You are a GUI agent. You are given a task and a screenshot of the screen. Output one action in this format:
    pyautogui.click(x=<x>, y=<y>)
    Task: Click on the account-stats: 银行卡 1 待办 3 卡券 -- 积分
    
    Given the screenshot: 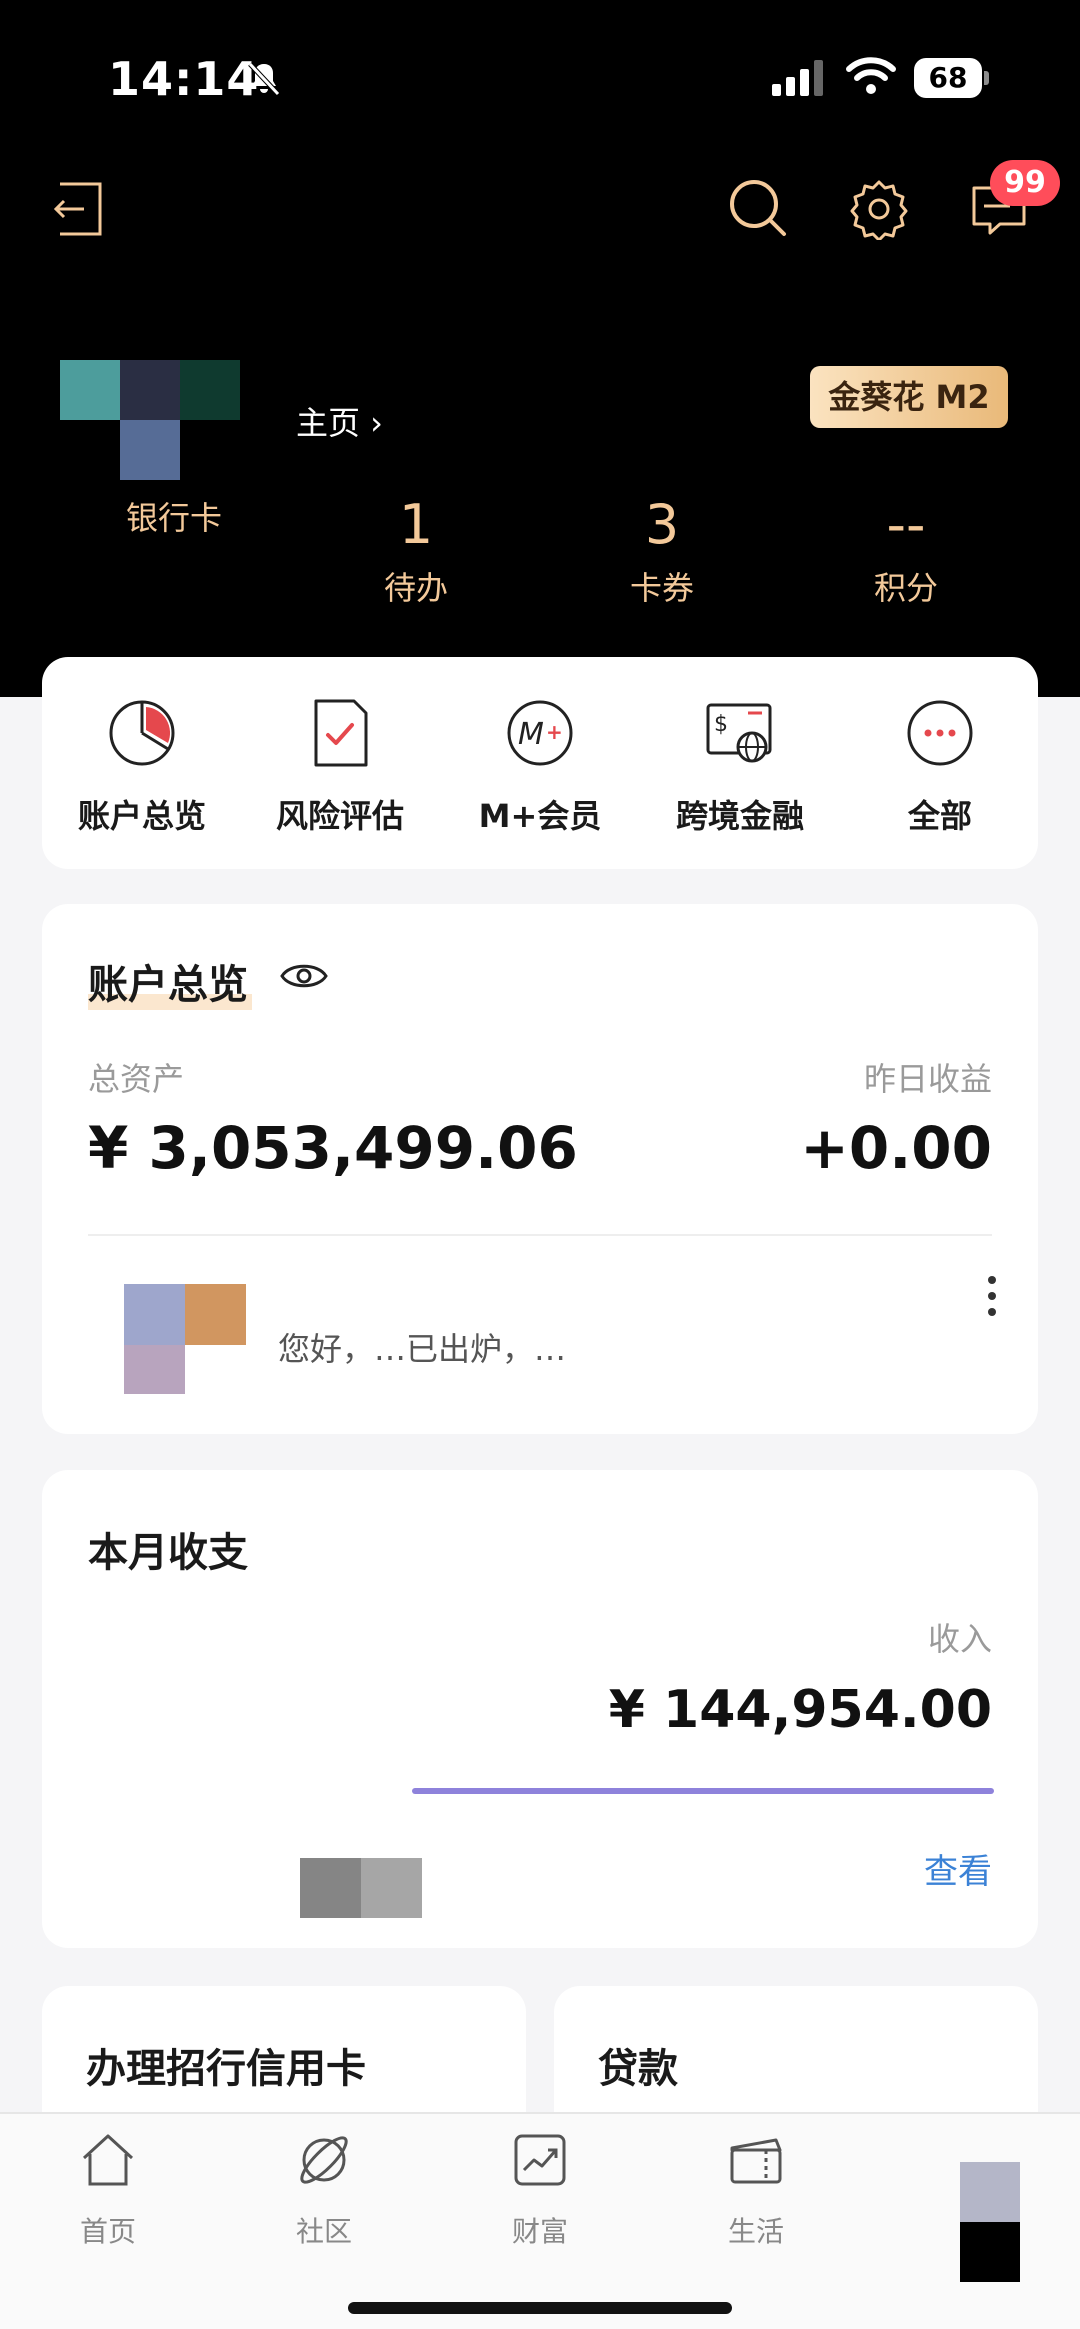 What is the action you would take?
    pyautogui.click(x=540, y=555)
    